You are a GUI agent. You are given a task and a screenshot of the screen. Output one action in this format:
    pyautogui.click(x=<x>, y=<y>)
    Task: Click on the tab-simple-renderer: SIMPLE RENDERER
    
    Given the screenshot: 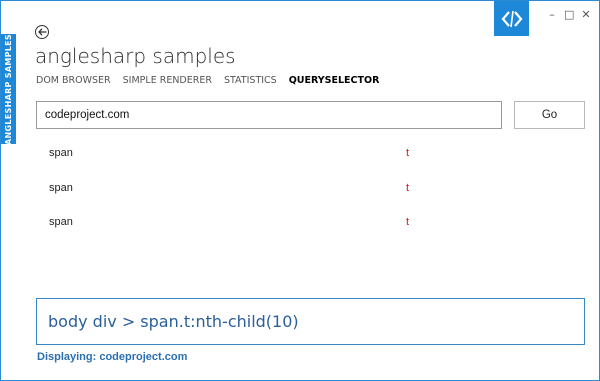 What is the action you would take?
    pyautogui.click(x=167, y=80)
    